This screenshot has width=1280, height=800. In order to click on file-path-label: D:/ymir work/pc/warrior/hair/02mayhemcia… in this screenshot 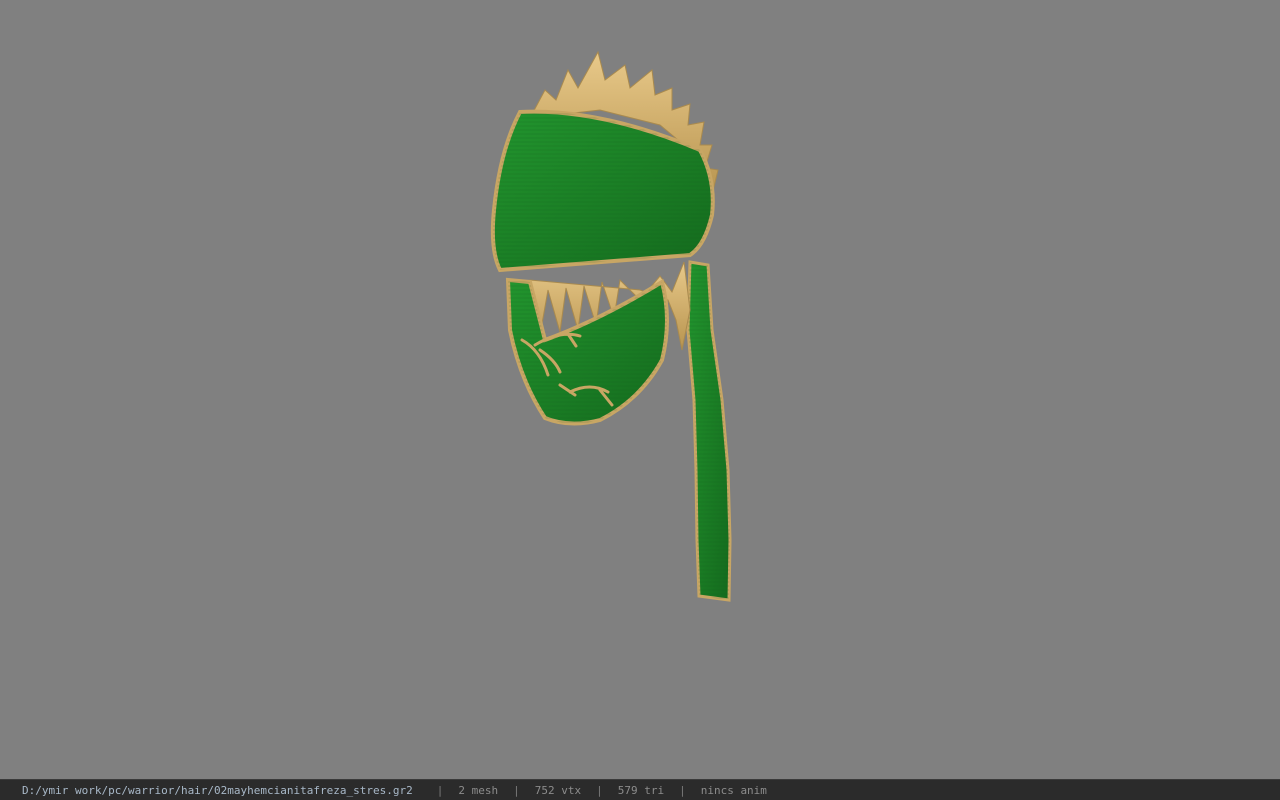, I will do `click(217, 790)`.